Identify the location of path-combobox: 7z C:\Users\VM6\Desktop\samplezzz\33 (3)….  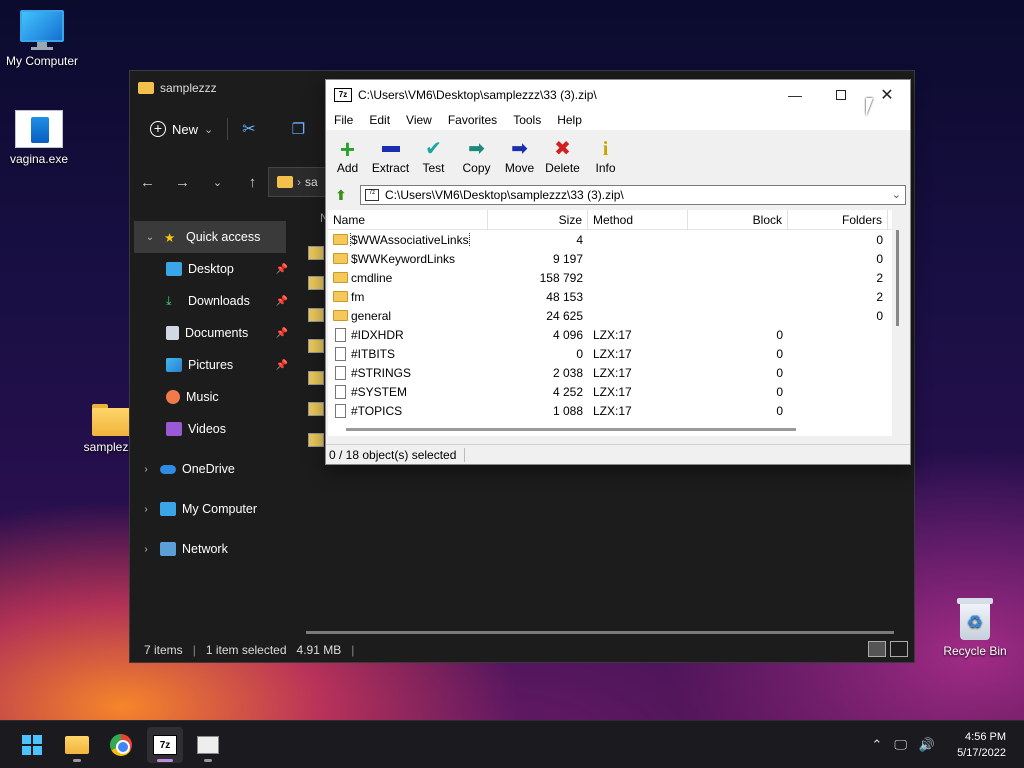
(633, 195).